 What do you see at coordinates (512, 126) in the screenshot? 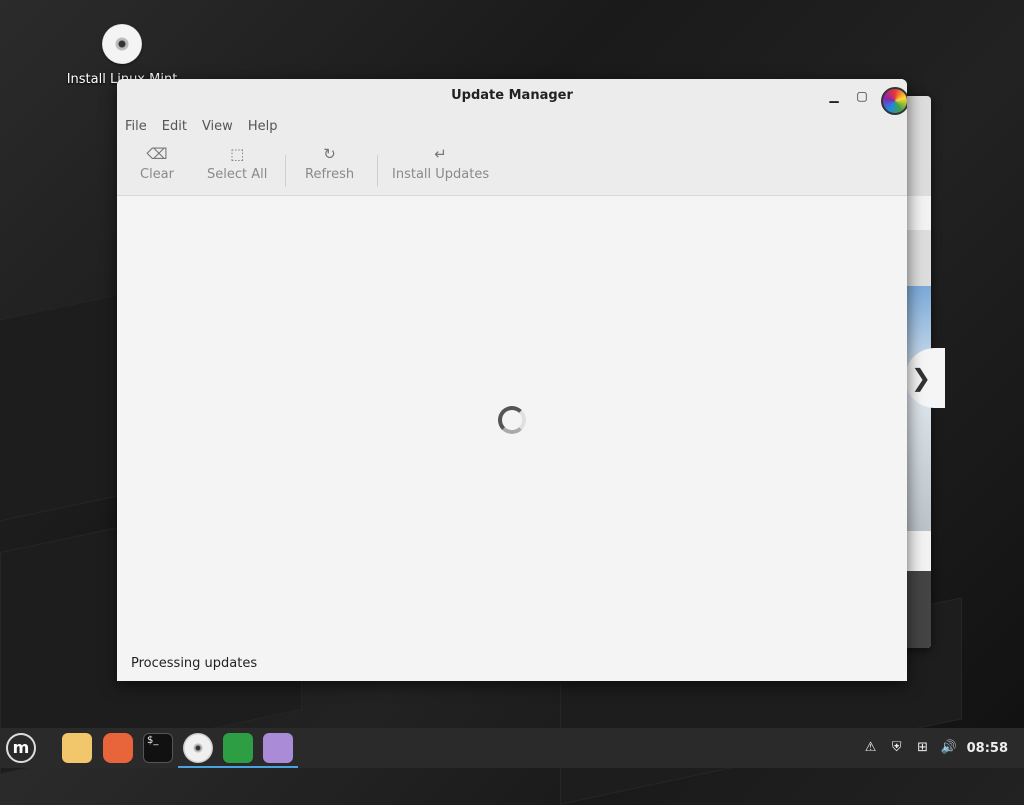
I see `menubar: File Edit View Help` at bounding box center [512, 126].